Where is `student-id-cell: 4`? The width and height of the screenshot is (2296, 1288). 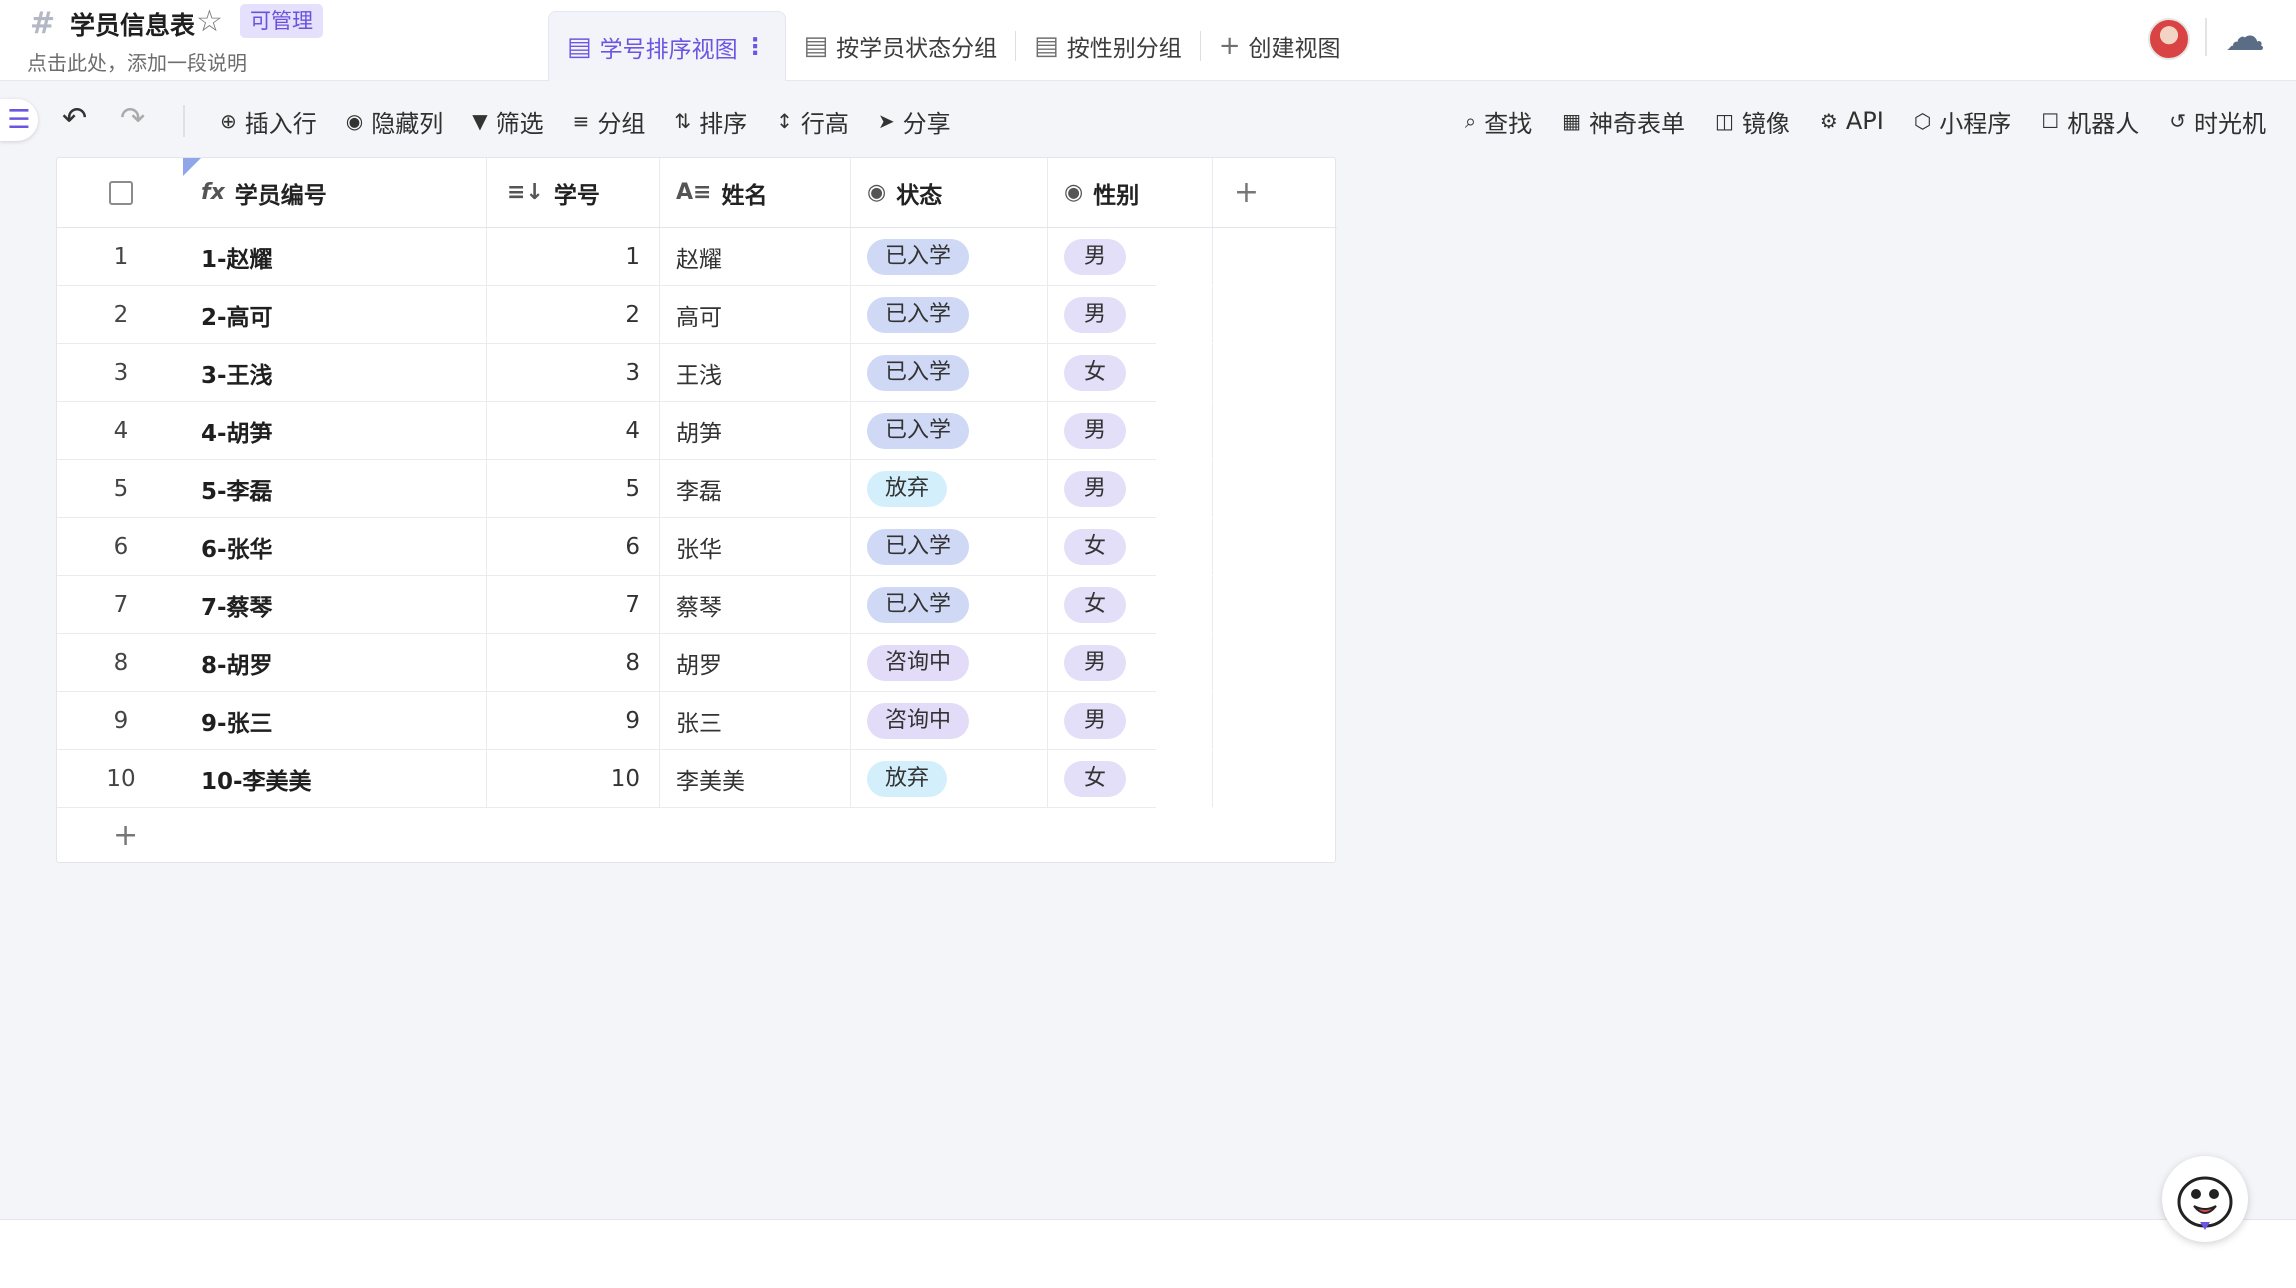 student-id-cell: 4 is located at coordinates (573, 430).